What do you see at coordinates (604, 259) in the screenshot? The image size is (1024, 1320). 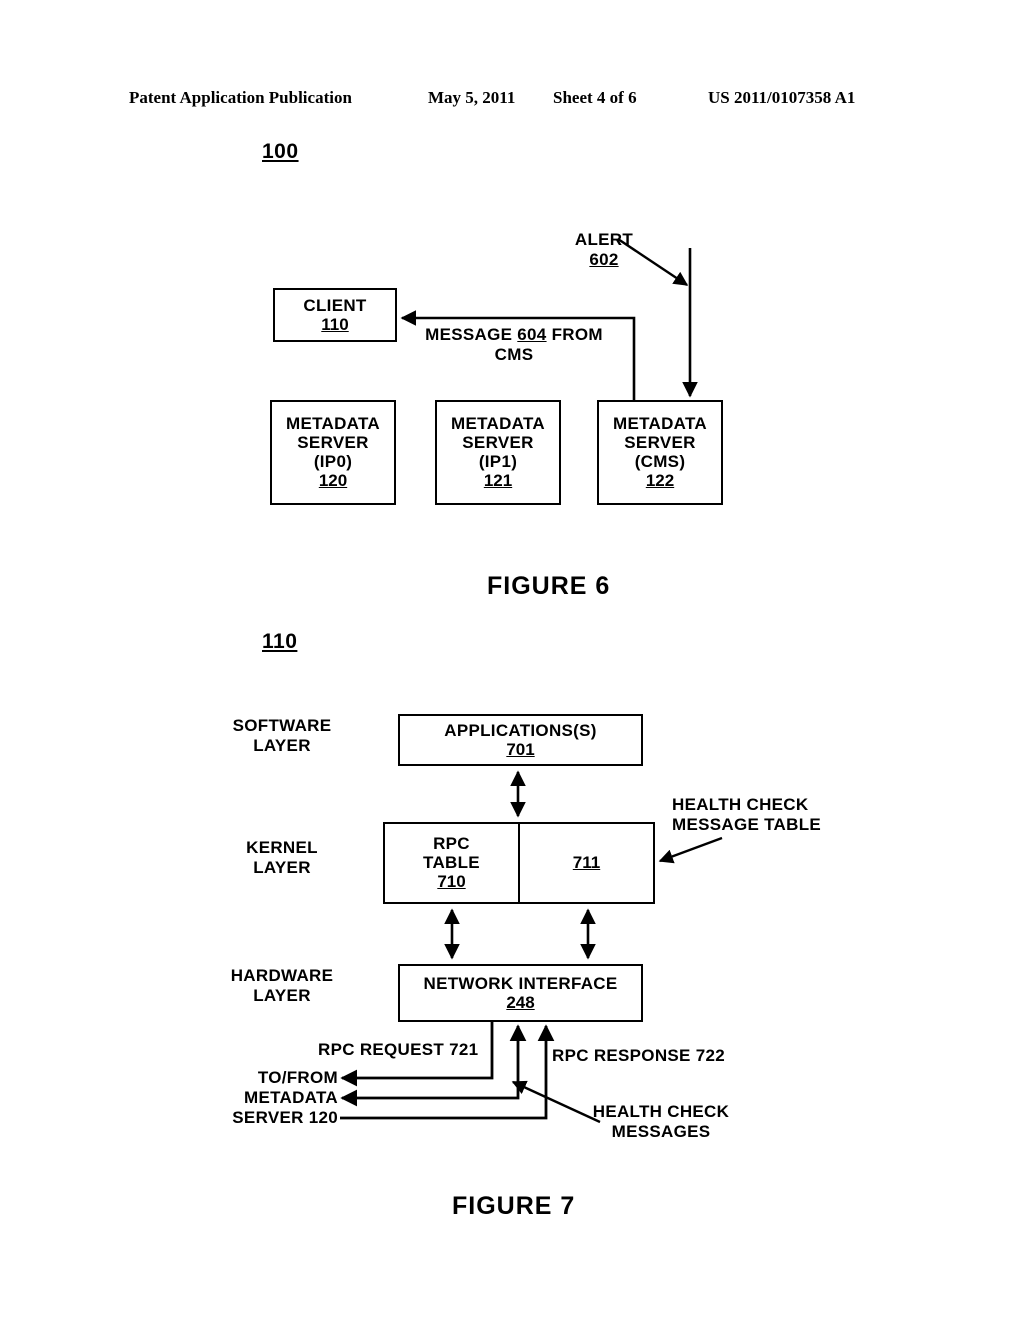 I see `alert-label-ref: 602` at bounding box center [604, 259].